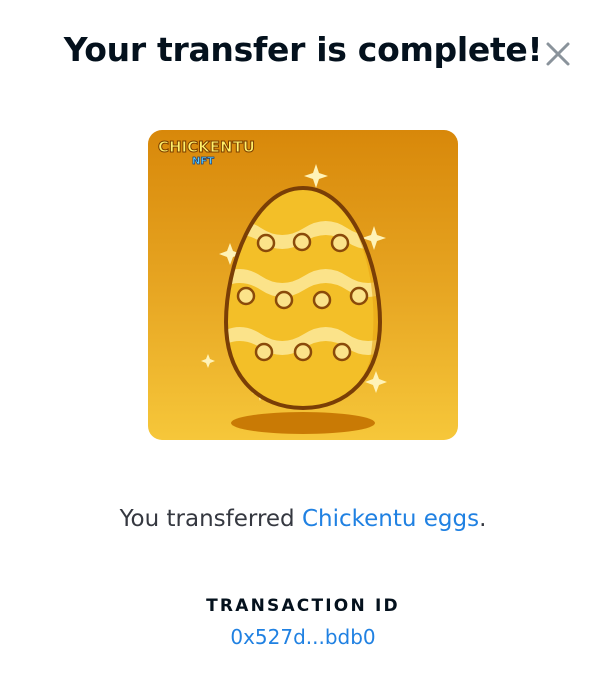 This screenshot has width=606, height=680. Describe the element at coordinates (303, 49) in the screenshot. I see `modal-title: Your transfer is complete!` at that location.